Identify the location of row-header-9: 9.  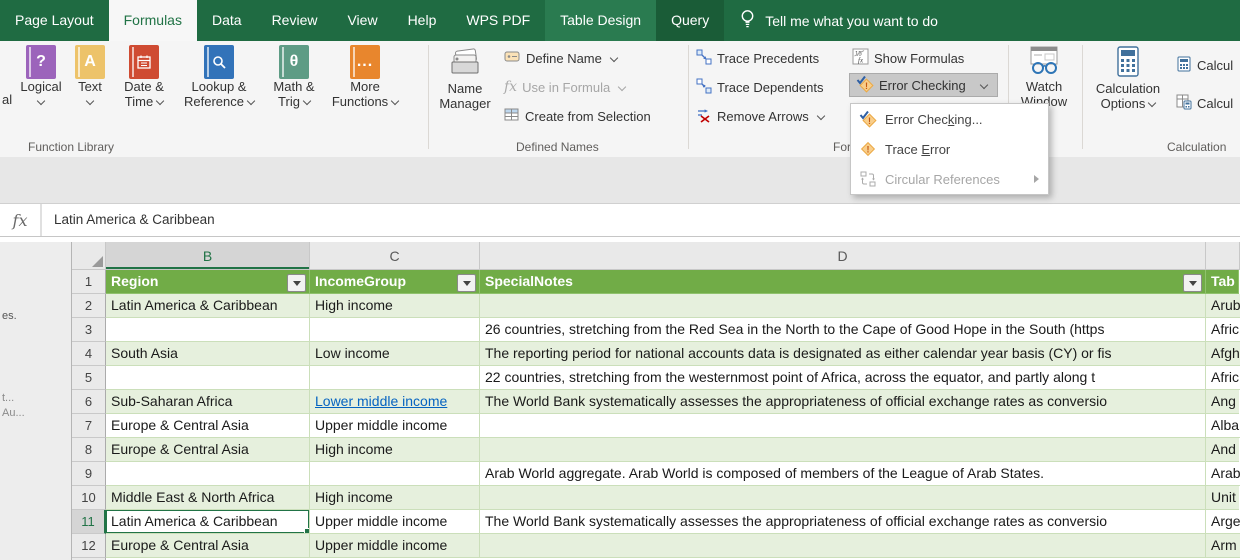
(89, 474).